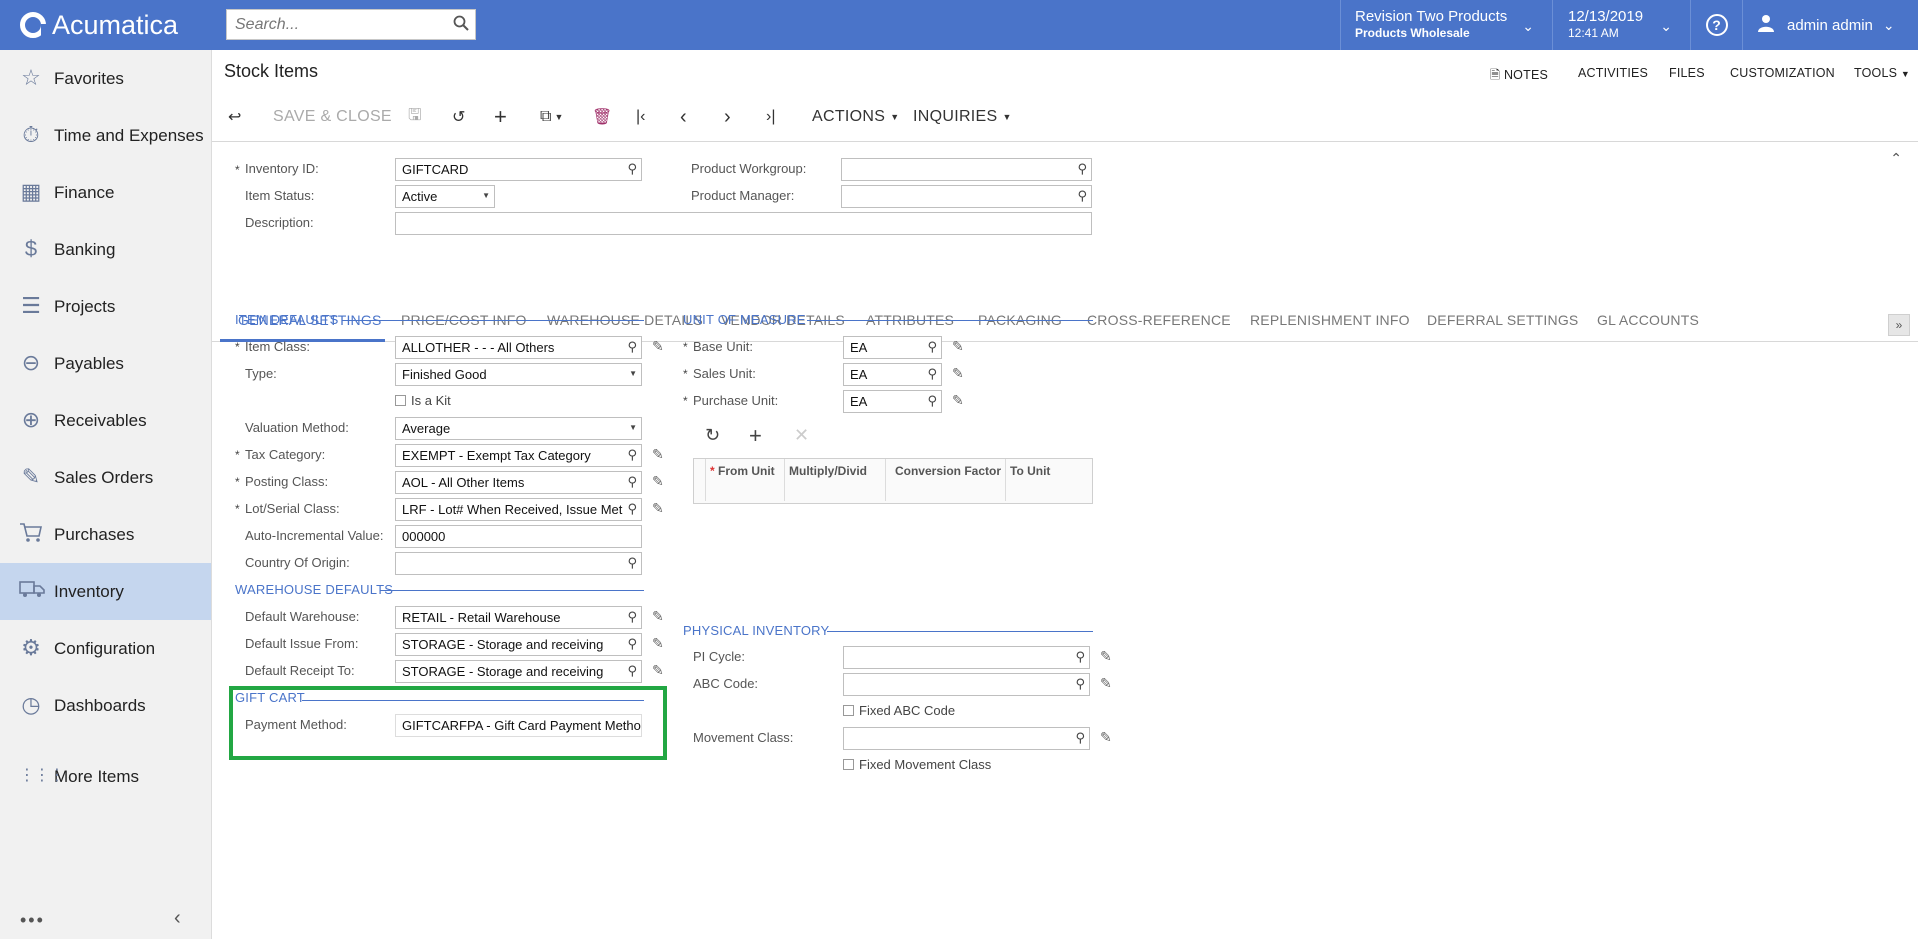  Describe the element at coordinates (892, 374) in the screenshot. I see `sales-unit-field: EA ⚲` at that location.